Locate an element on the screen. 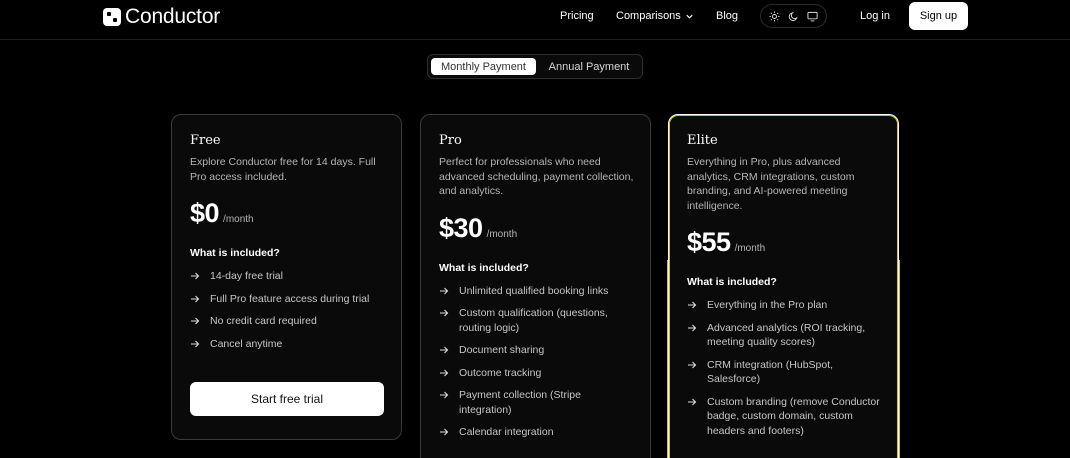  feature-item: Everything in the Pro plan is located at coordinates (784, 305).